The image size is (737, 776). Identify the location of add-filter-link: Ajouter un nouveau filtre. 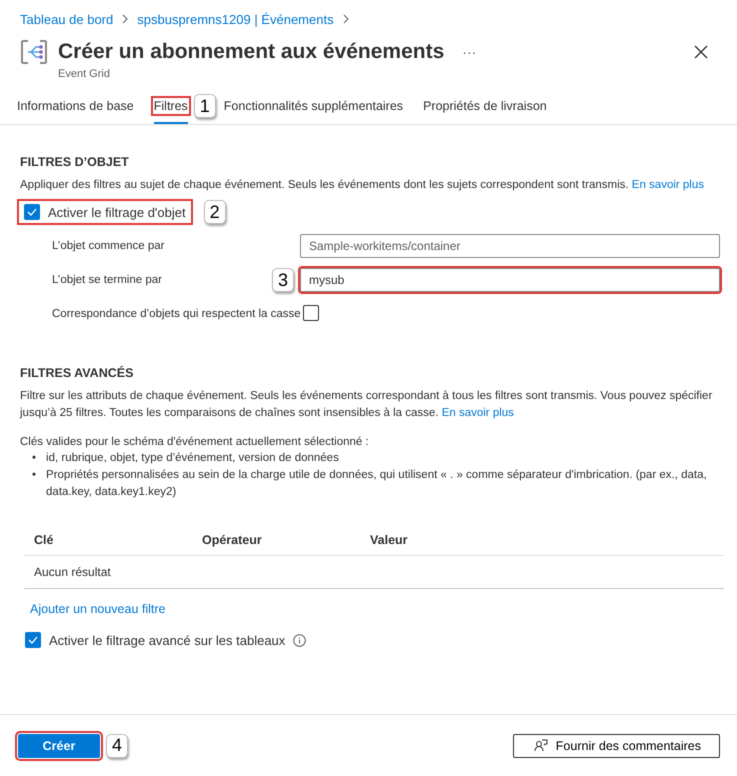
(98, 609).